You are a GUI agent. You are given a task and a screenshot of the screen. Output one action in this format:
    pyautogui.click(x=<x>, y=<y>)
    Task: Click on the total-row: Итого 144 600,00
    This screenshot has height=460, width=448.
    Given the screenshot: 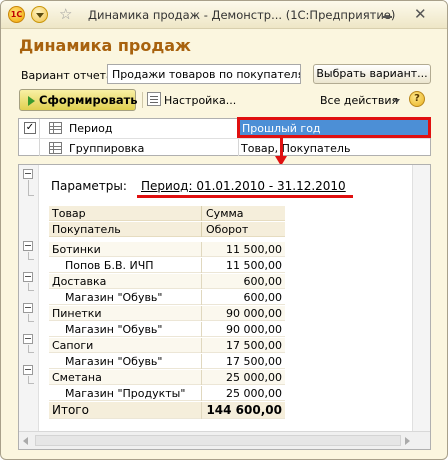 What is the action you would take?
    pyautogui.click(x=167, y=410)
    